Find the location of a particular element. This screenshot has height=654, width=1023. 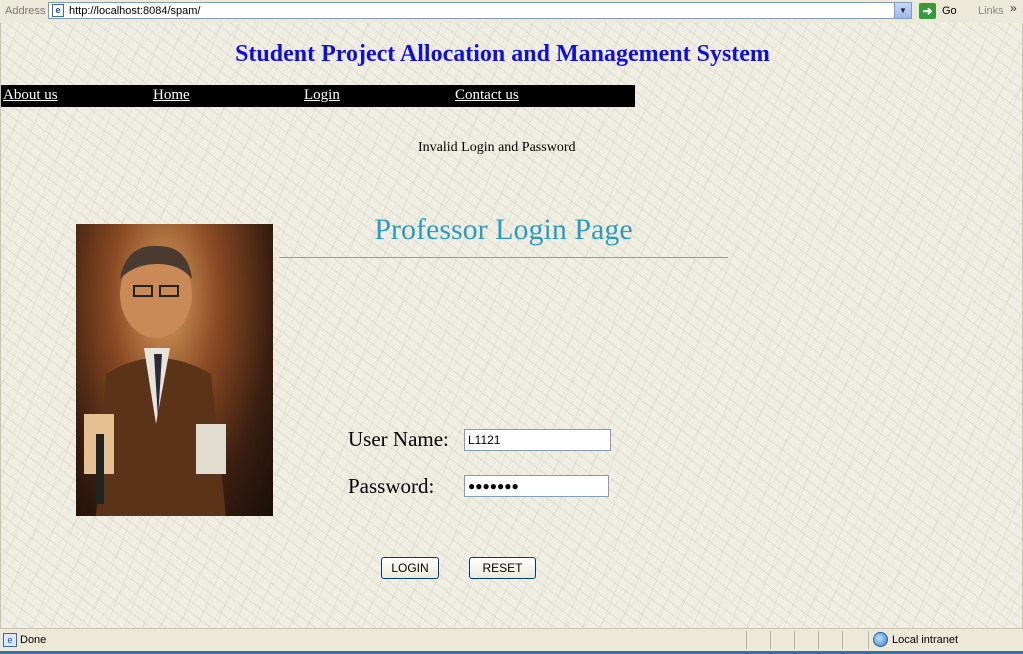

error-message: Invalid Login and Password is located at coordinates (497, 147).